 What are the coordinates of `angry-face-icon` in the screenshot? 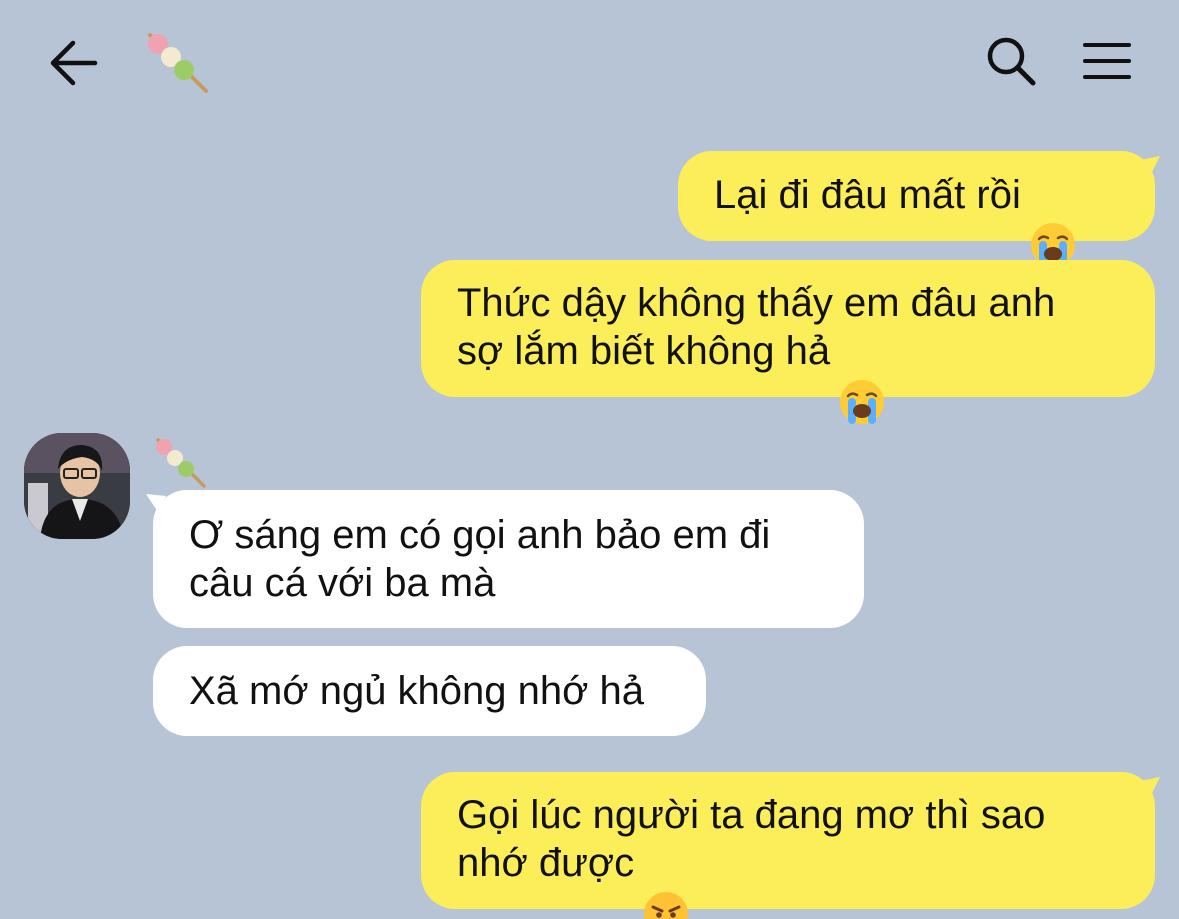 It's located at (666, 880).